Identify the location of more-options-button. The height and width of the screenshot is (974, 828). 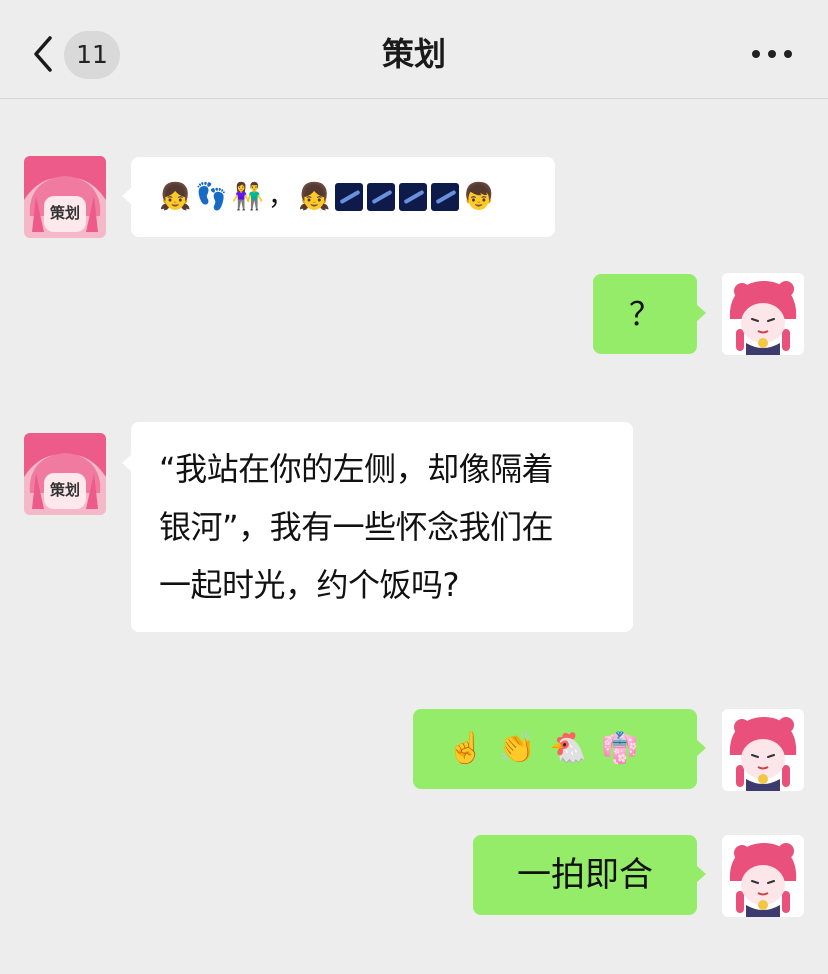
(772, 54).